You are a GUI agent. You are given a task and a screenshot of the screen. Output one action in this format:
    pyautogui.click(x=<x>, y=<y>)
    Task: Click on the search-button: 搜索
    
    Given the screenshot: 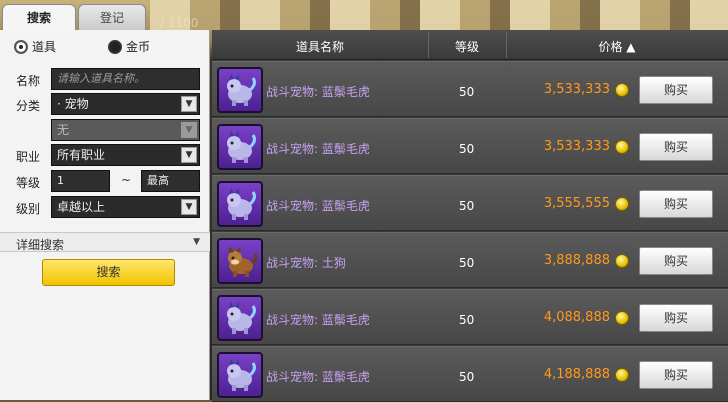 What is the action you would take?
    pyautogui.click(x=108, y=272)
    